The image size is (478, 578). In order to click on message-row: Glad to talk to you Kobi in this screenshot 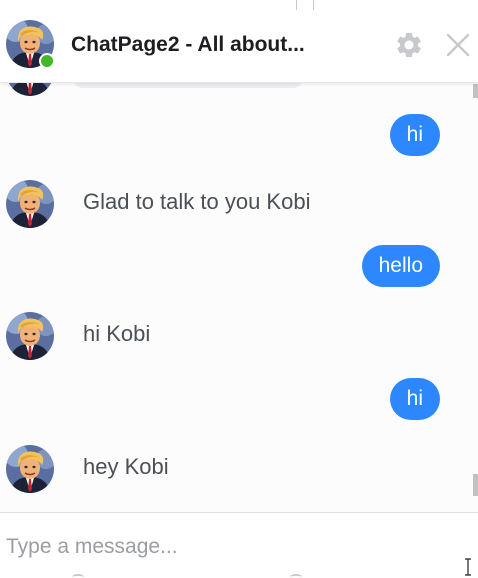, I will do `click(239, 204)`.